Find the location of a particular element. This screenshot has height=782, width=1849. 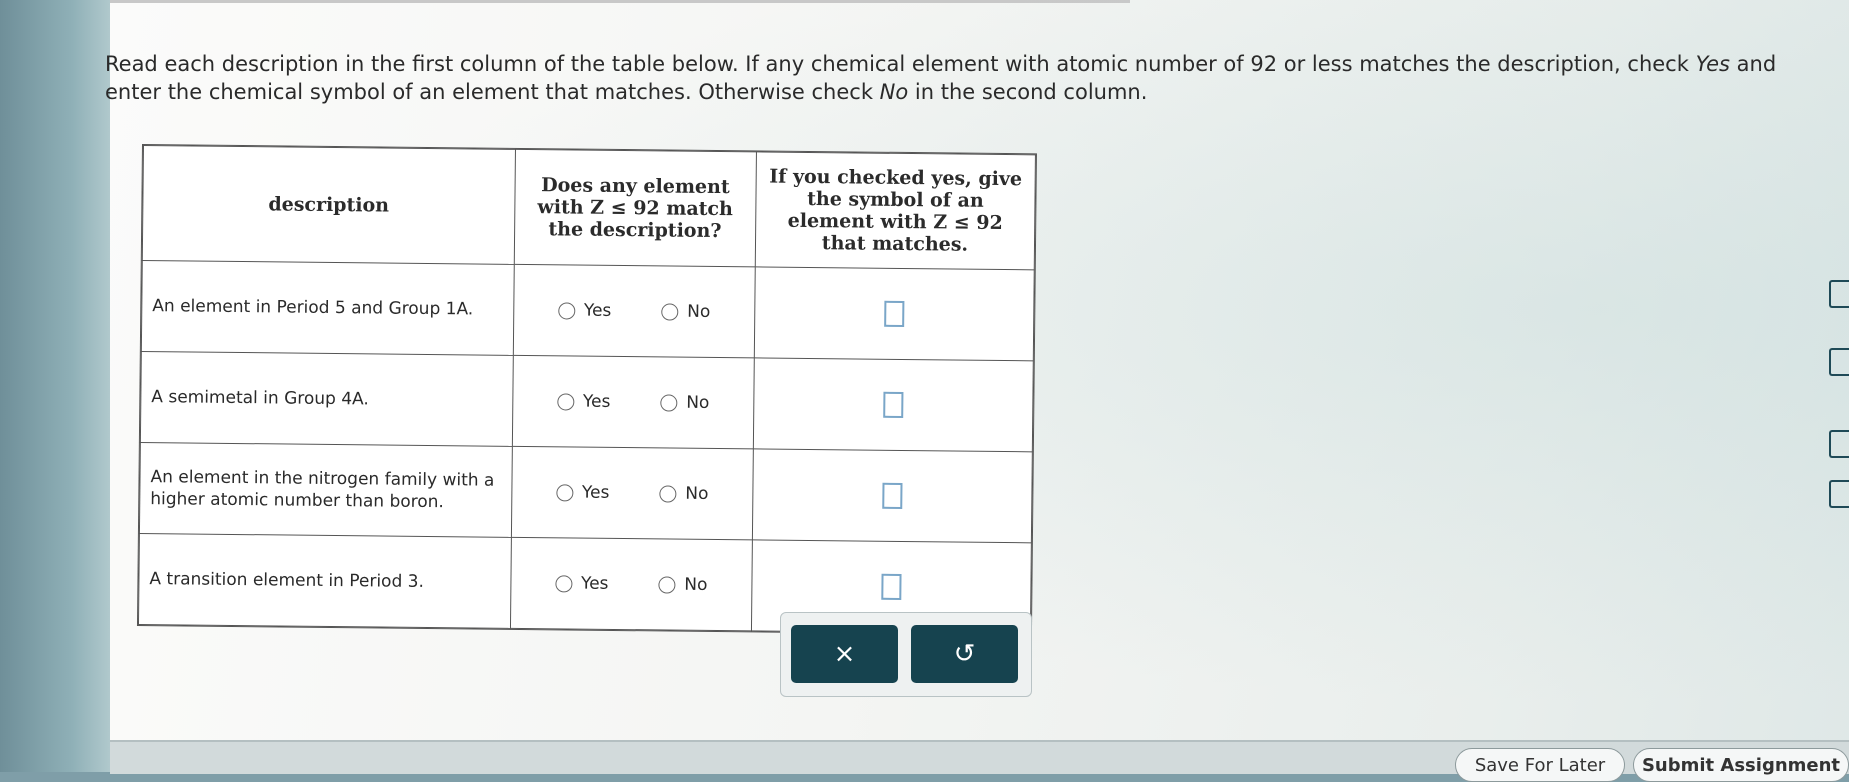

row-description: An element in Period 5 and Group 1A. is located at coordinates (327, 308).